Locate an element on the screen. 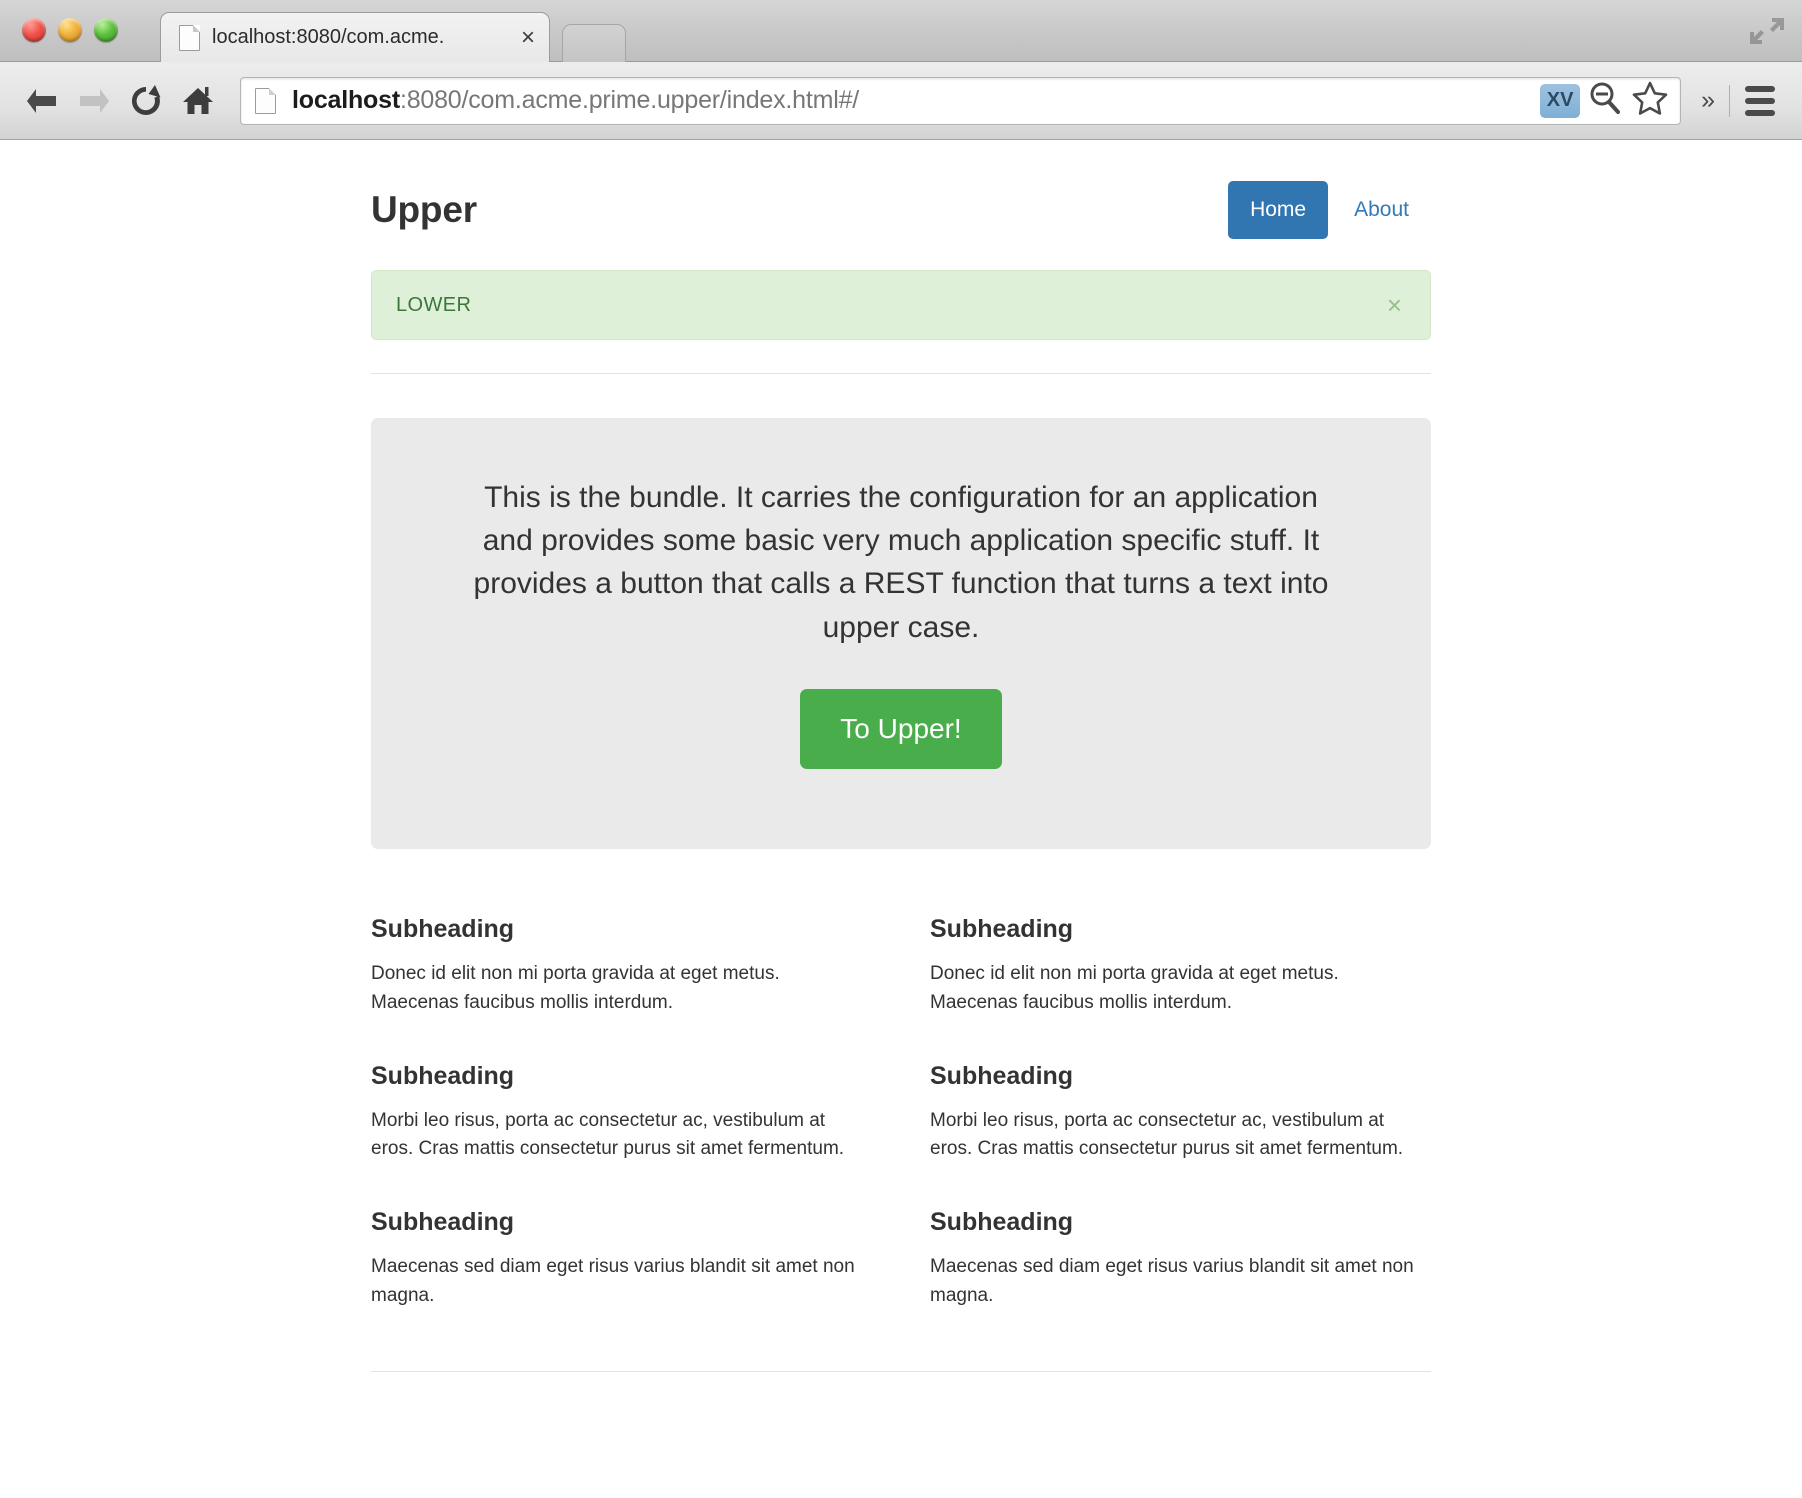 This screenshot has height=1498, width=1802. back-icon is located at coordinates (42, 101).